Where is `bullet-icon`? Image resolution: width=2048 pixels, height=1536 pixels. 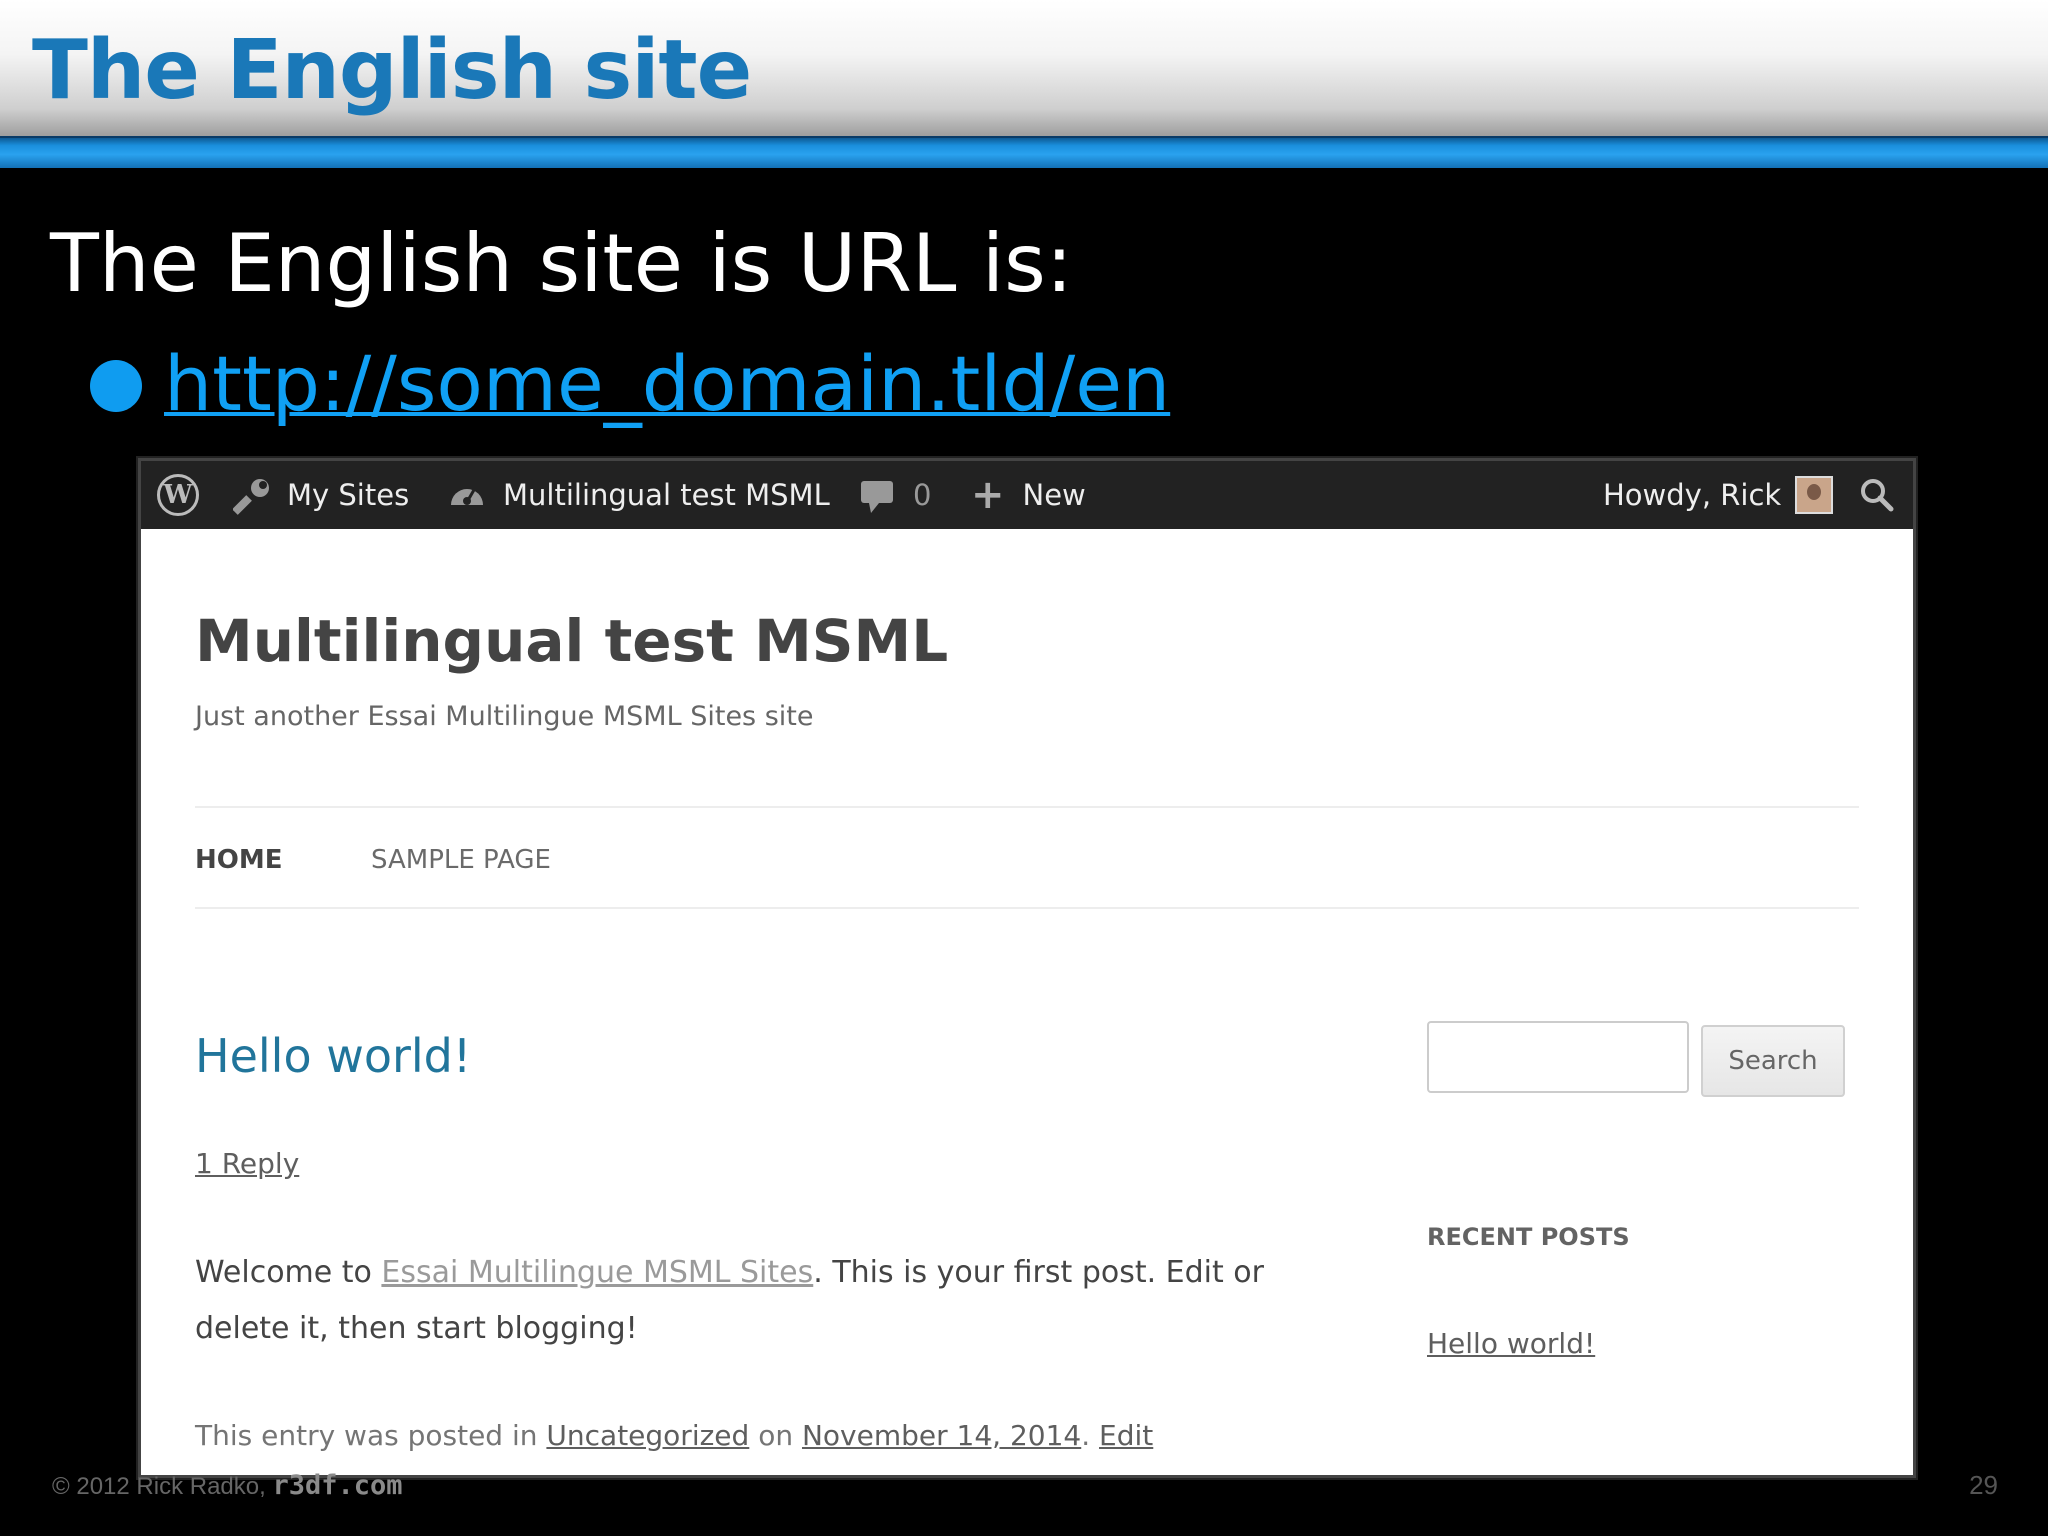
bullet-icon is located at coordinates (116, 386).